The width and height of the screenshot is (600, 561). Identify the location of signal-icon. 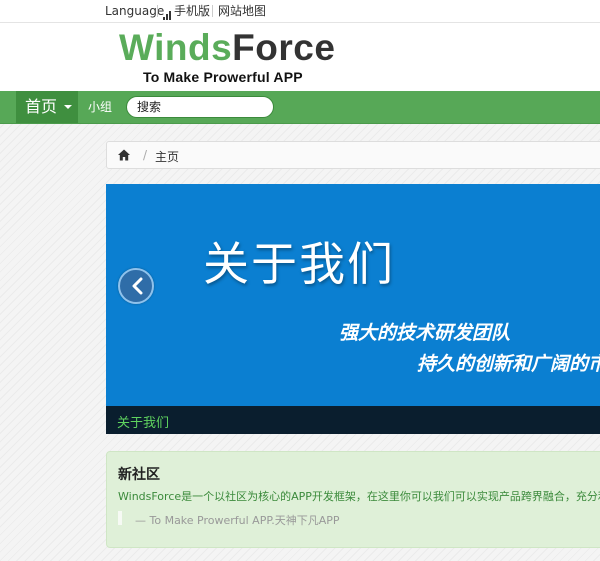
(167, 12).